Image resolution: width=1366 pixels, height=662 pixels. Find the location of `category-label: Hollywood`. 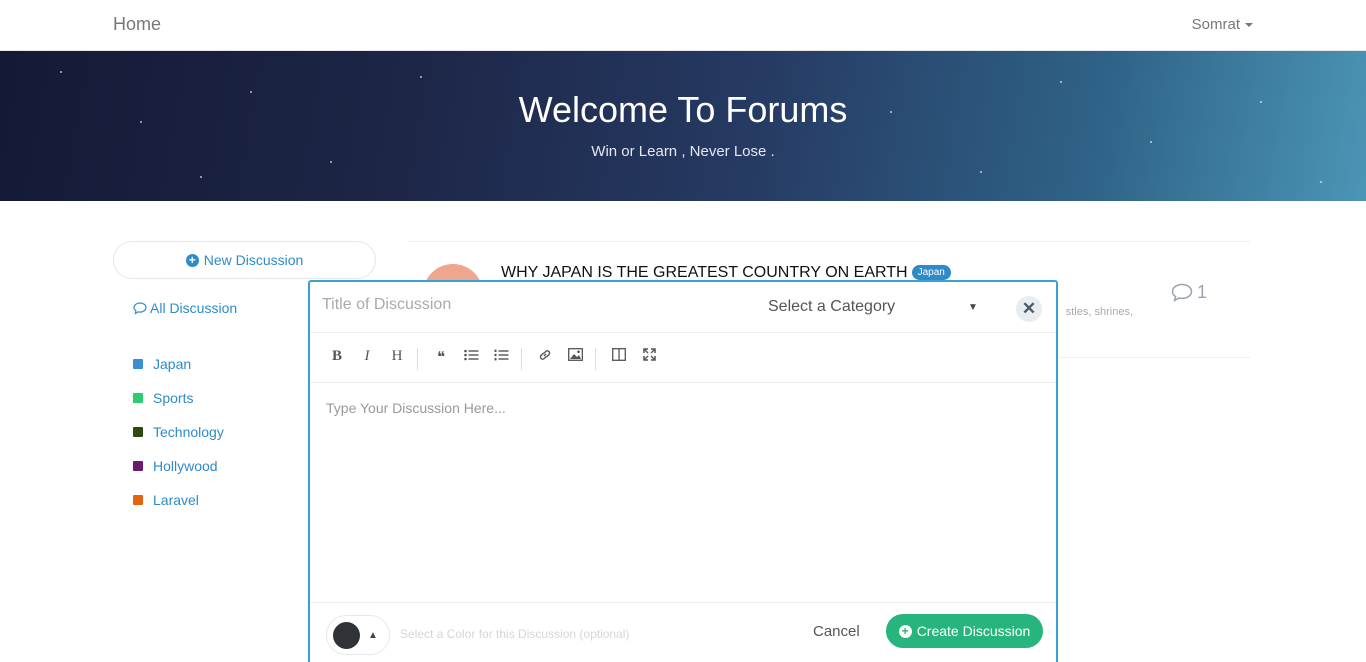

category-label: Hollywood is located at coordinates (185, 466).